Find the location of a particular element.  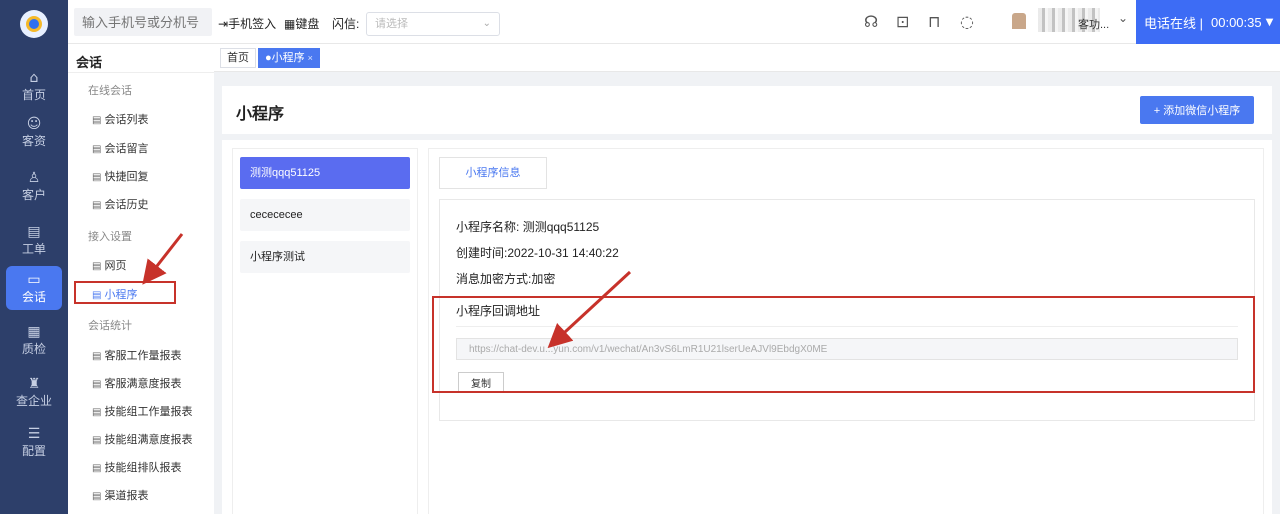

group-chat-stats: 会话统计 is located at coordinates (110, 326).